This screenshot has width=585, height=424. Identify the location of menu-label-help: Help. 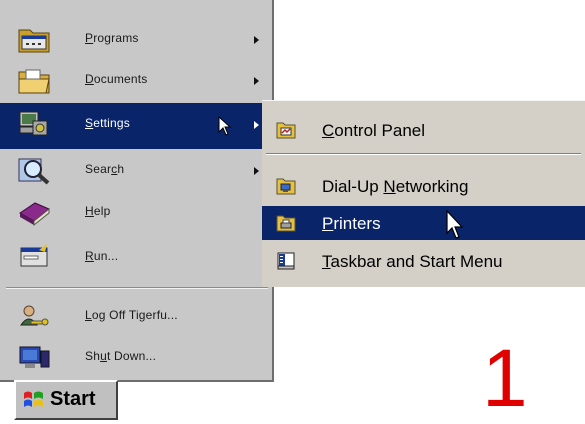
(98, 211).